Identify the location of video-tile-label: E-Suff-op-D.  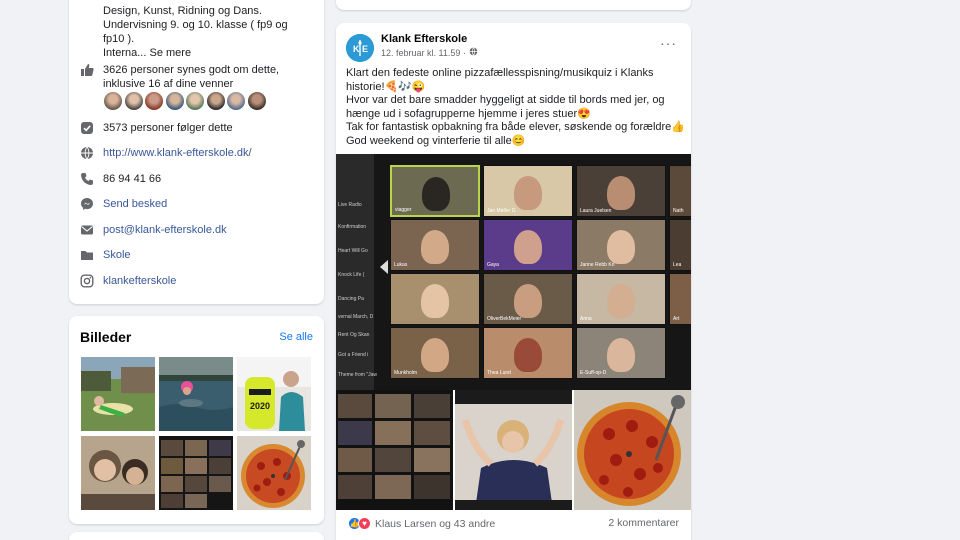
(593, 373).